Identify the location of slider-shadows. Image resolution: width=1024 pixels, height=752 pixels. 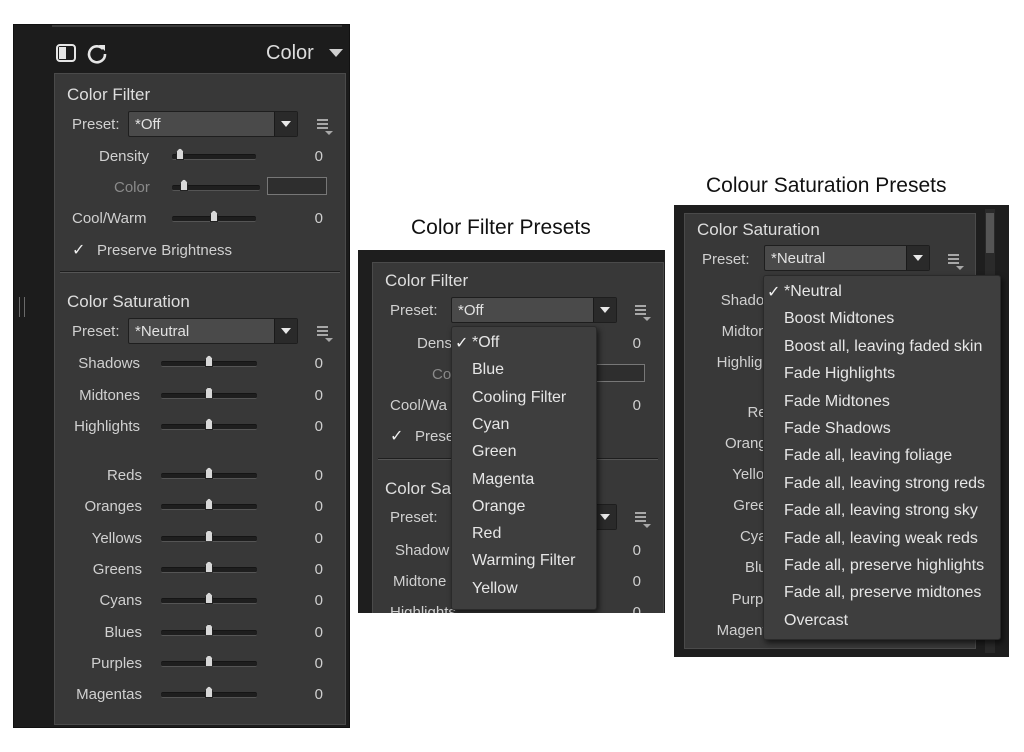
(209, 363).